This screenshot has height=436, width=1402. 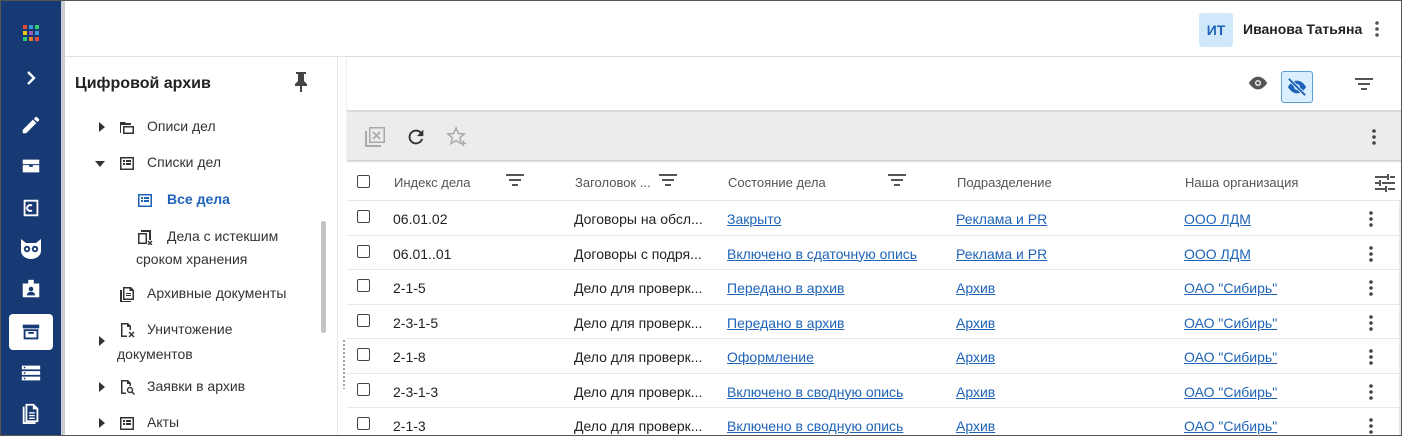 What do you see at coordinates (31, 413) in the screenshot?
I see `document-list-icon` at bounding box center [31, 413].